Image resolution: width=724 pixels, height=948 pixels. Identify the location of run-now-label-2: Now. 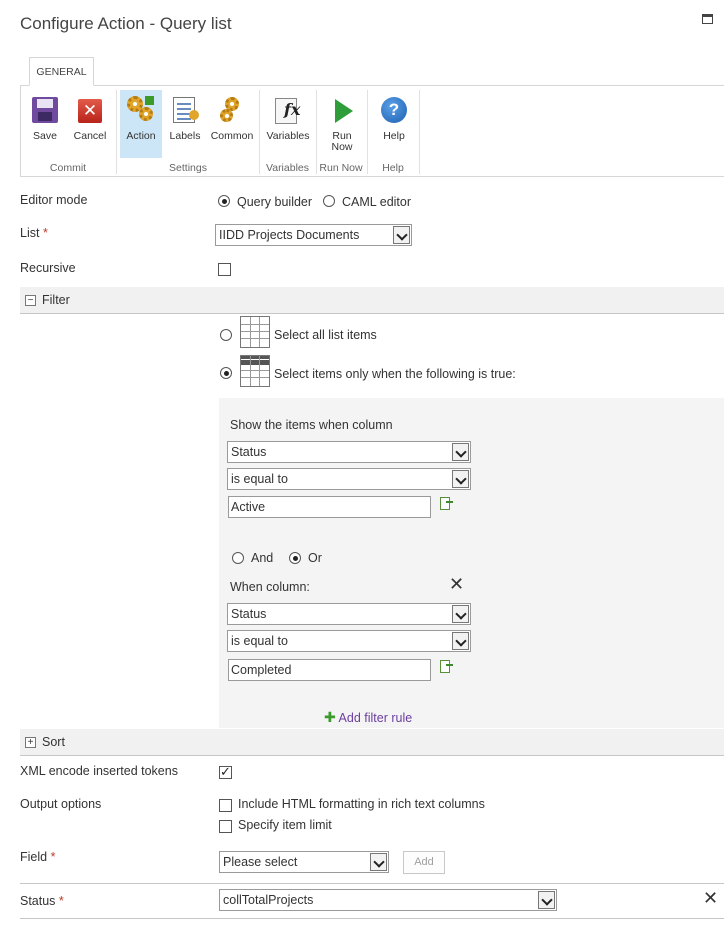
(342, 147).